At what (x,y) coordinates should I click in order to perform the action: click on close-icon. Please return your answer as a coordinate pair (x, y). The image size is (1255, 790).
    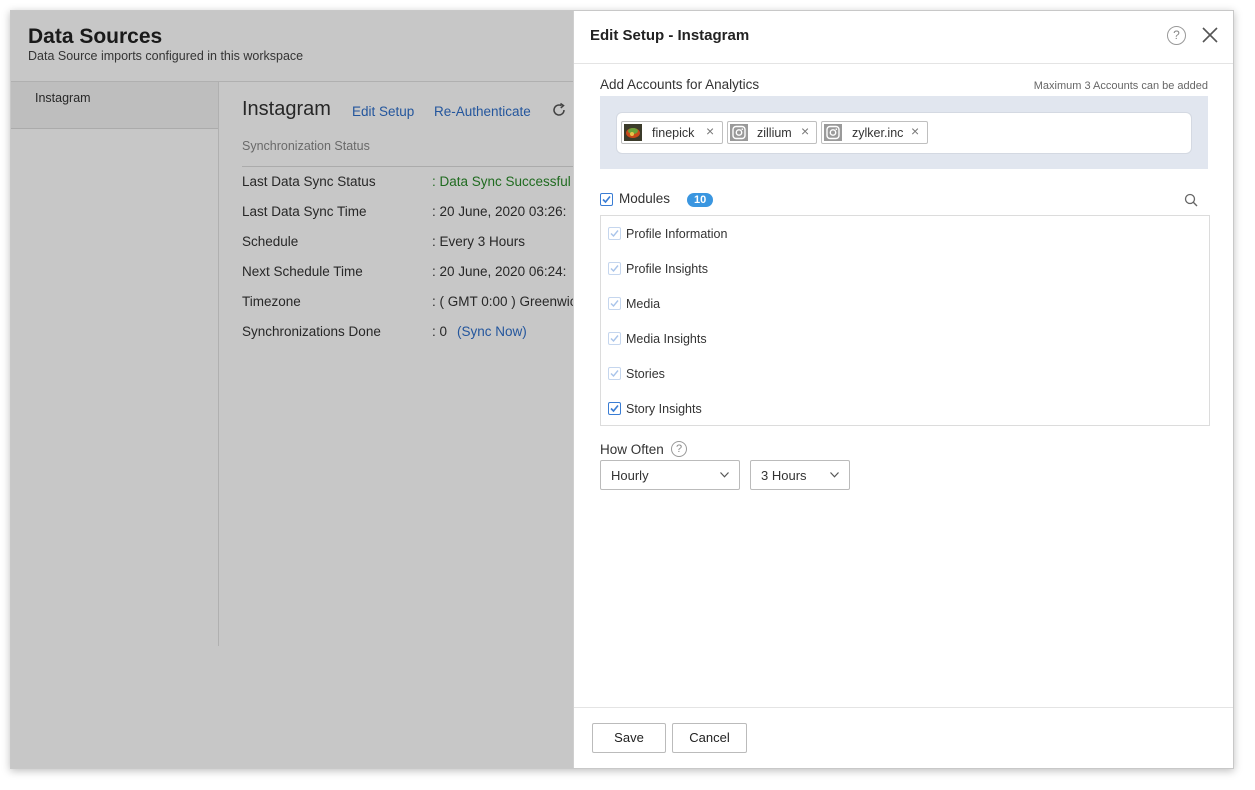
    Looking at the image, I should click on (1210, 35).